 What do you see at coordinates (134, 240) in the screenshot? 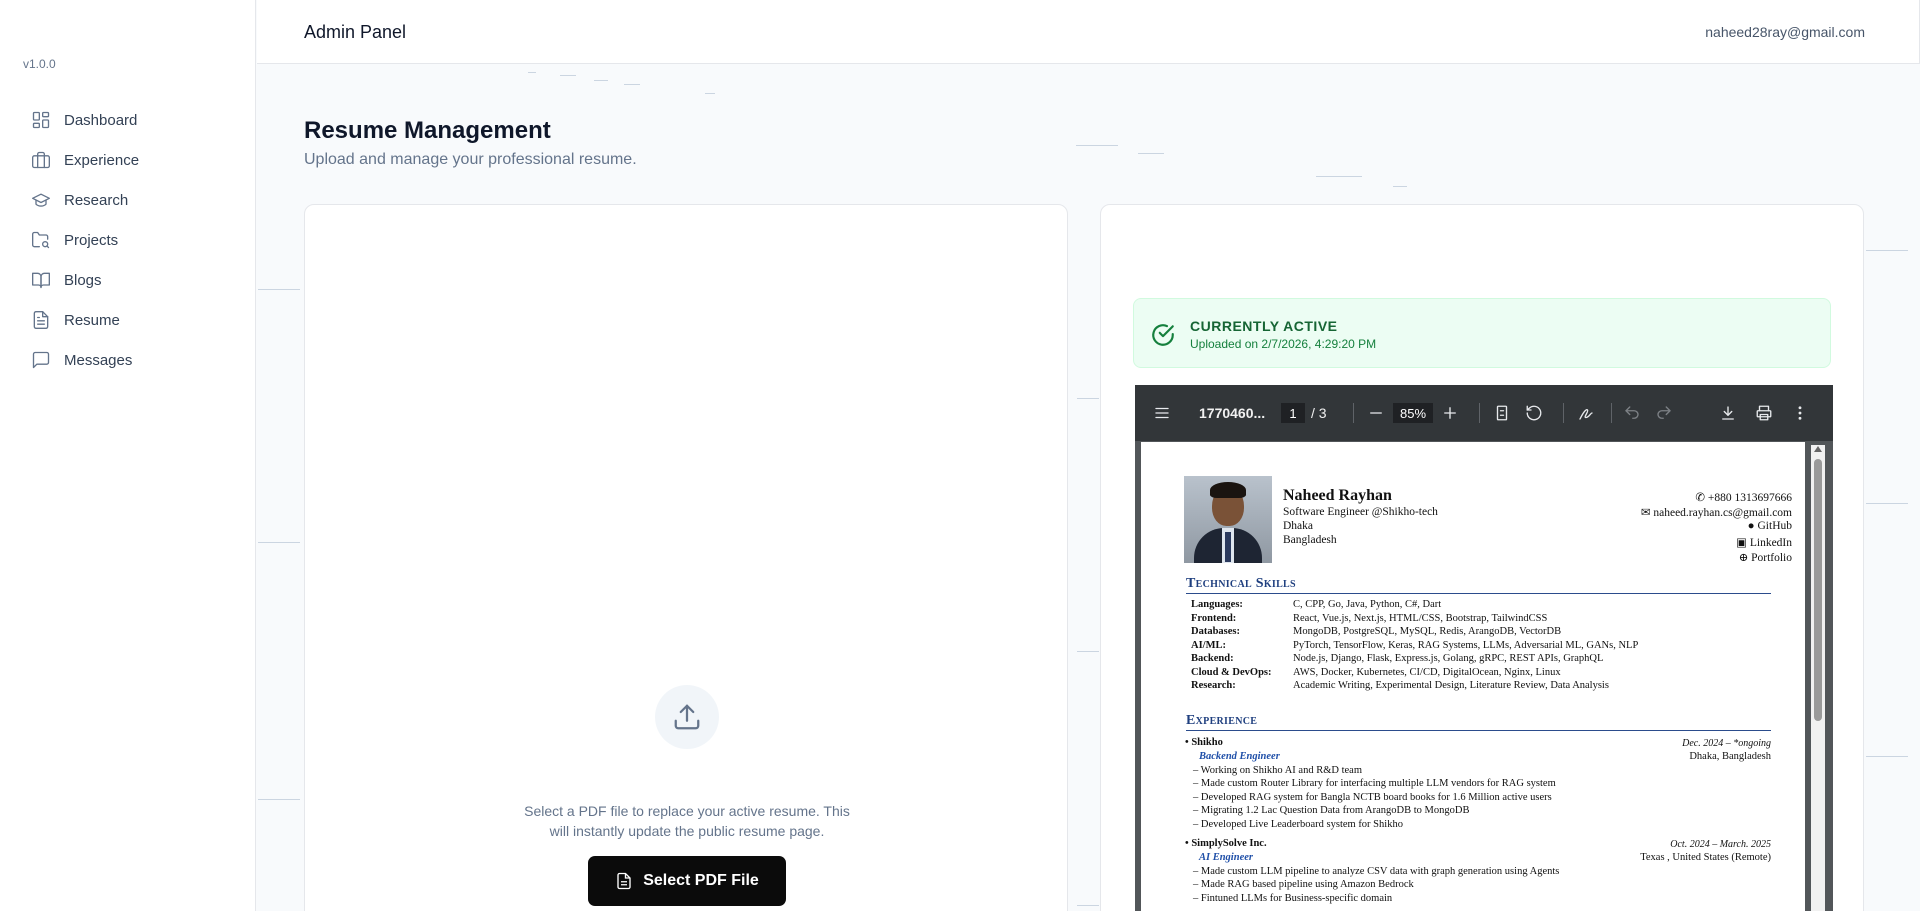
I see `sidebar-item-projects: Projects` at bounding box center [134, 240].